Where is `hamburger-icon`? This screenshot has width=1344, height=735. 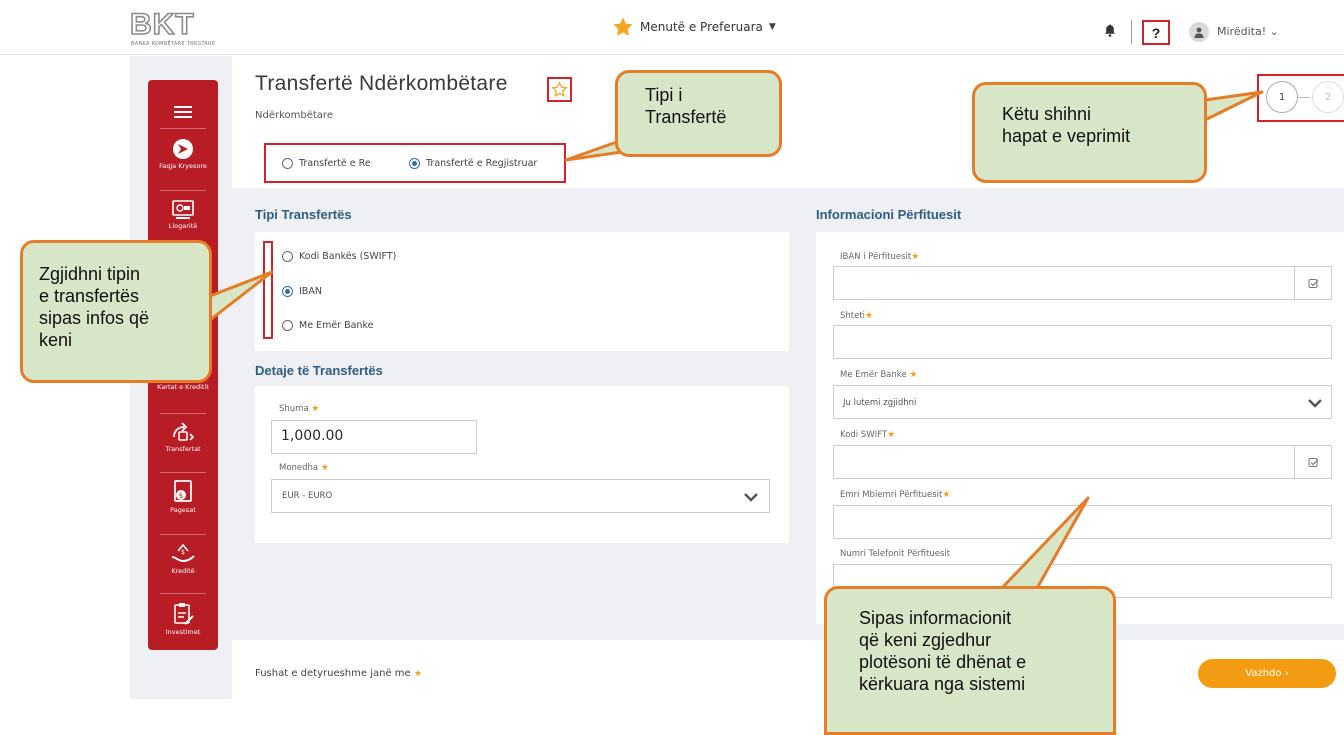 hamburger-icon is located at coordinates (183, 112).